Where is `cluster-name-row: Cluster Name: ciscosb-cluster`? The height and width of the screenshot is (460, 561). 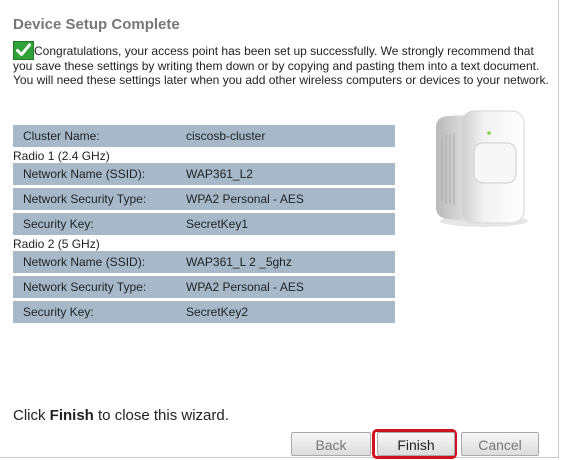 cluster-name-row: Cluster Name: ciscosb-cluster is located at coordinates (204, 136).